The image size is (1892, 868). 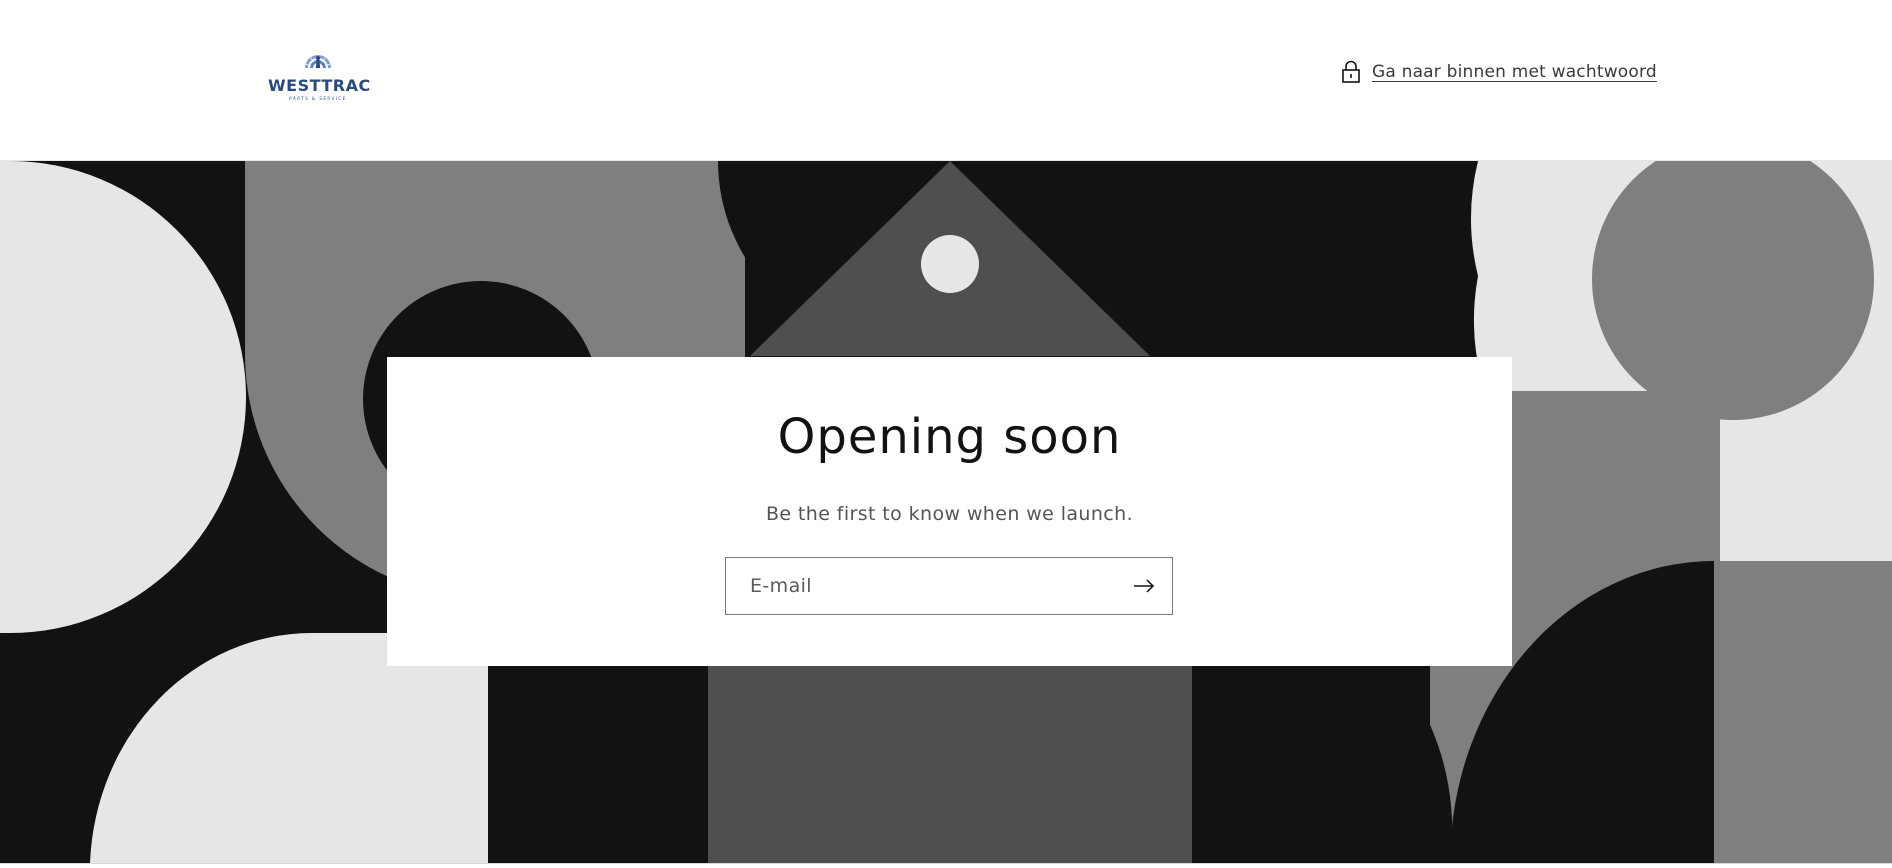 I want to click on email-signup-form, so click(x=949, y=586).